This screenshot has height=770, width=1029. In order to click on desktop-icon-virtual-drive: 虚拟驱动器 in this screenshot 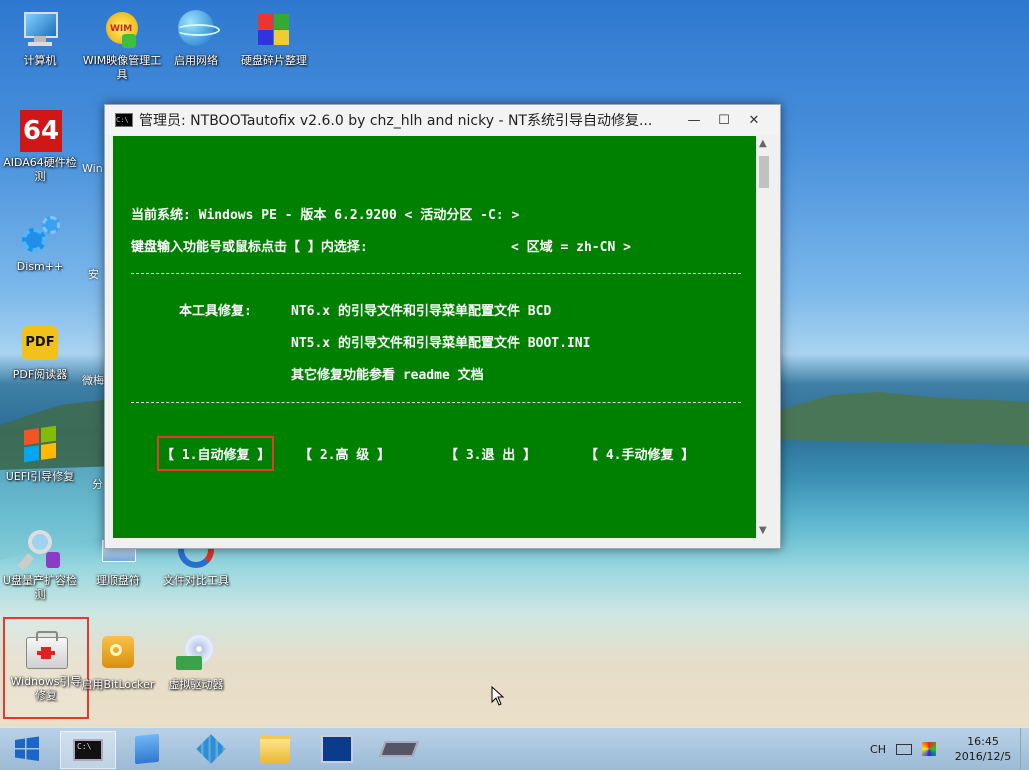, I will do `click(196, 662)`.